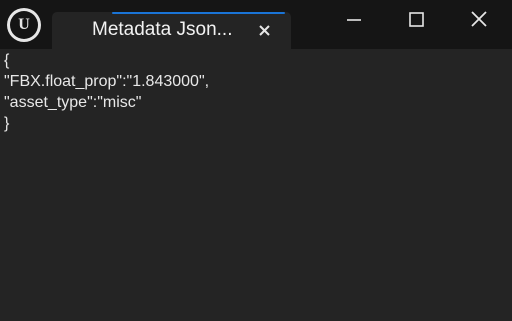  Describe the element at coordinates (198, 13) in the screenshot. I see `tab-active-indicator` at that location.